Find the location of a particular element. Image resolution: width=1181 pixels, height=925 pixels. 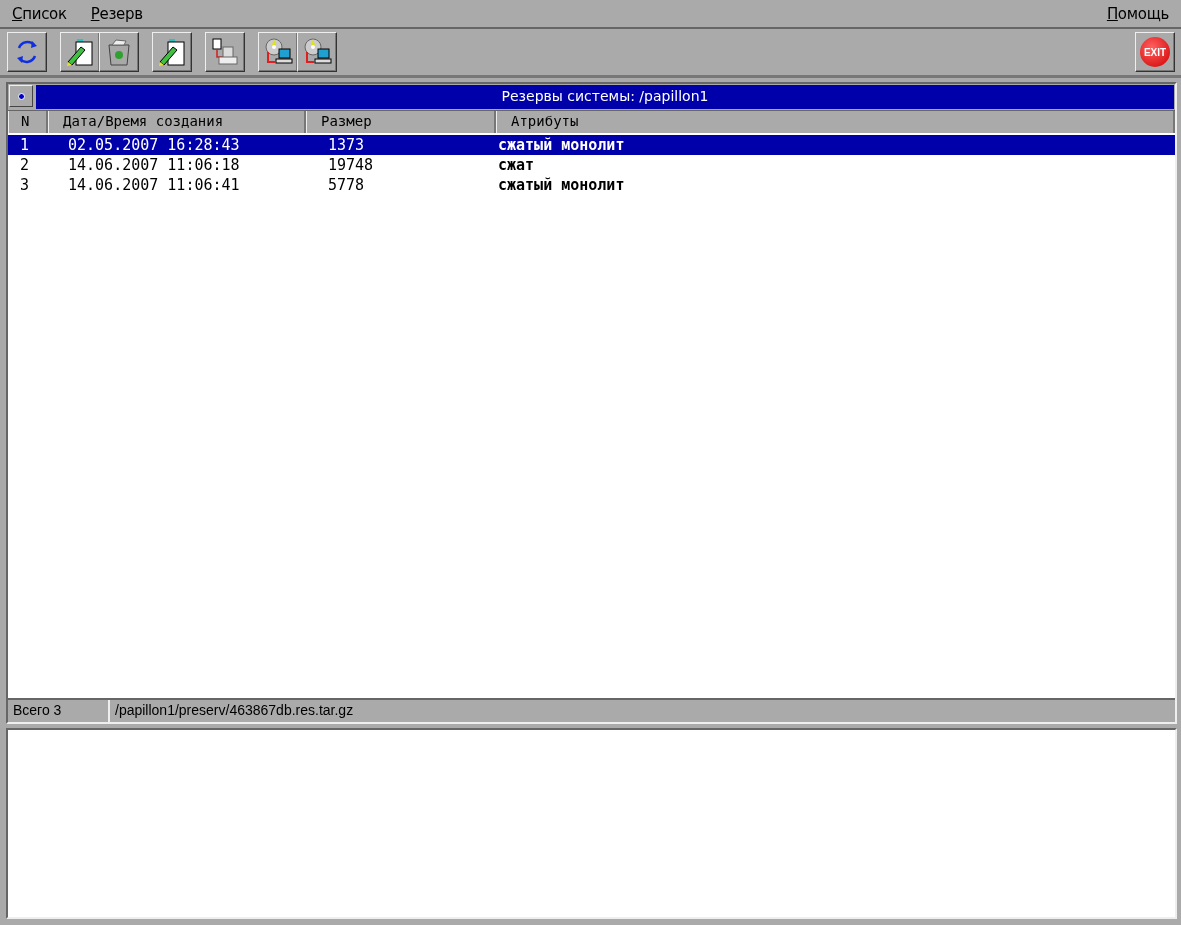

status-path: /papillon1/preserv/463867db.res.tar.gz is located at coordinates (234, 710).